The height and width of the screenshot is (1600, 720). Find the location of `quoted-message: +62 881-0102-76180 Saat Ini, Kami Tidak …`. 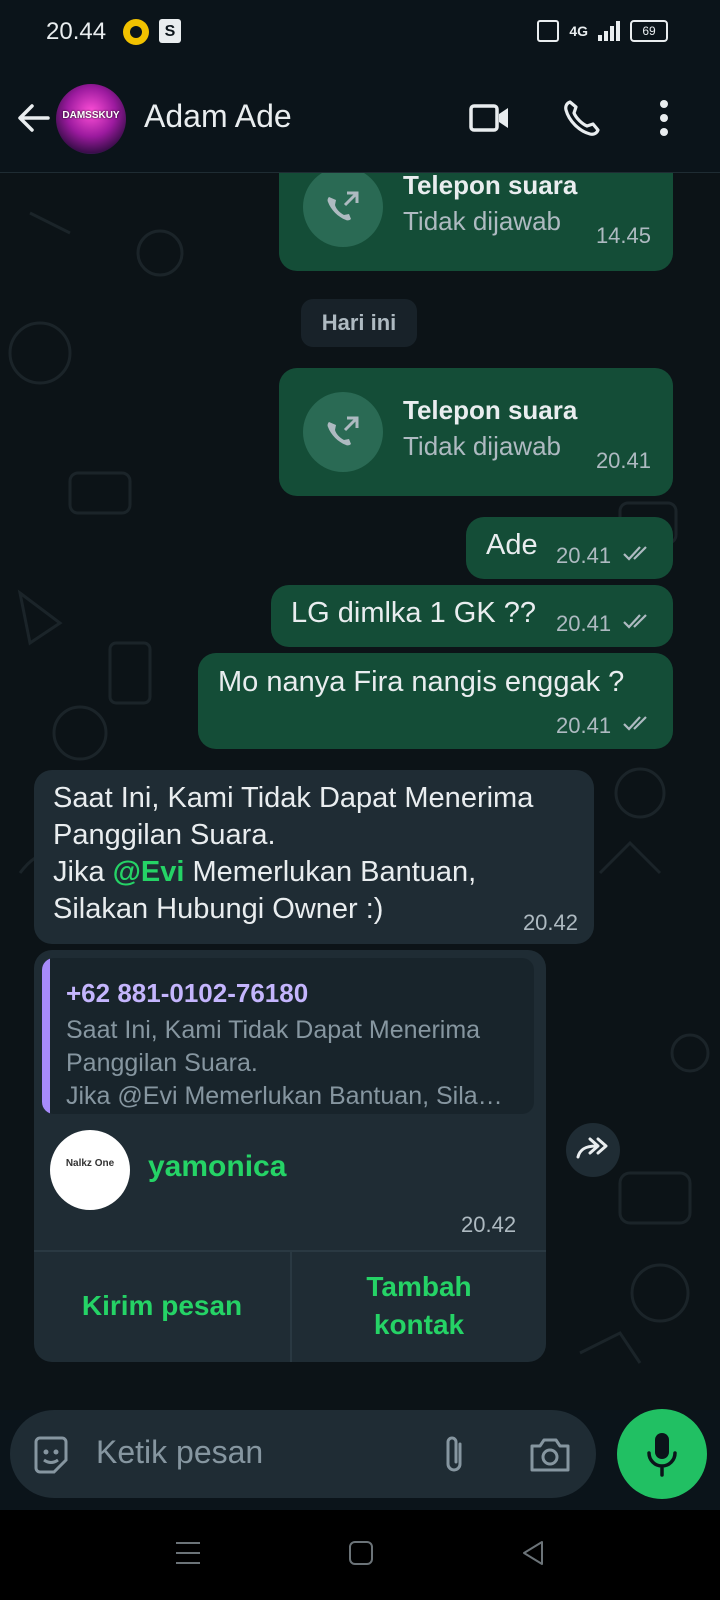

quoted-message: +62 881-0102-76180 Saat Ini, Kami Tidak … is located at coordinates (288, 1036).